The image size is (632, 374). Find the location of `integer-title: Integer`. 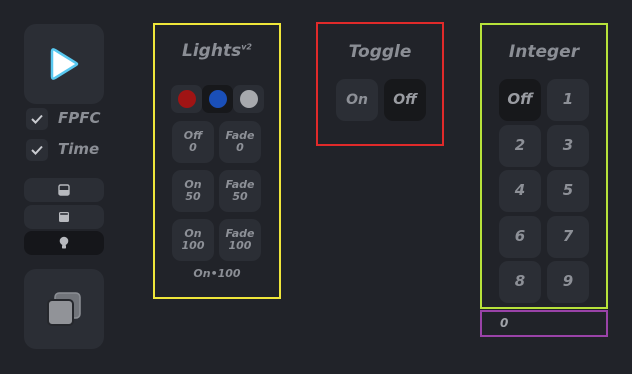

integer-title: Integer is located at coordinates (544, 52).